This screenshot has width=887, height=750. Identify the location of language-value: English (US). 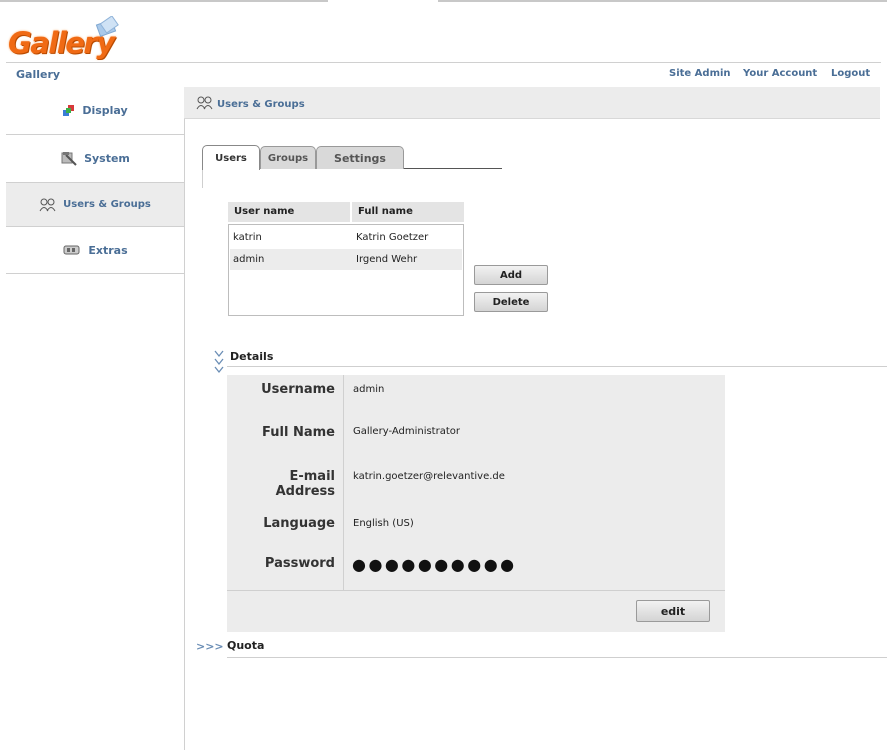
(383, 523).